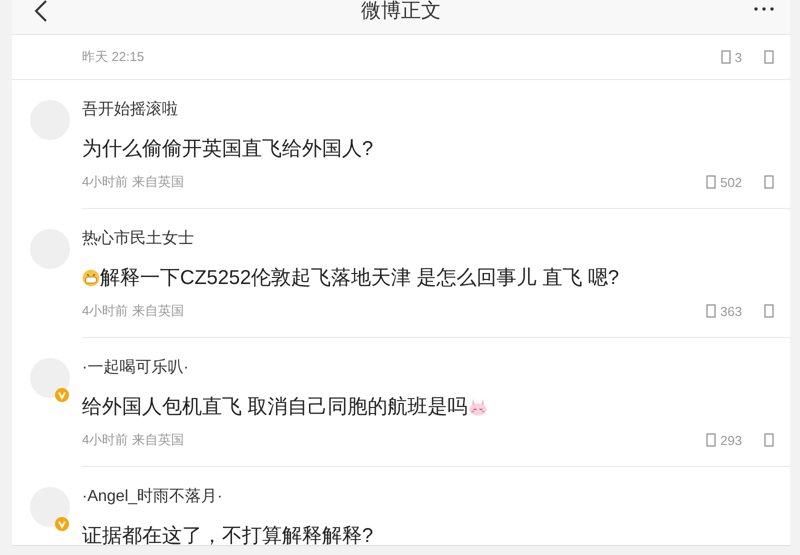 This screenshot has height=555, width=800. I want to click on user-name: ·一起喝可乐叭·, so click(428, 368).